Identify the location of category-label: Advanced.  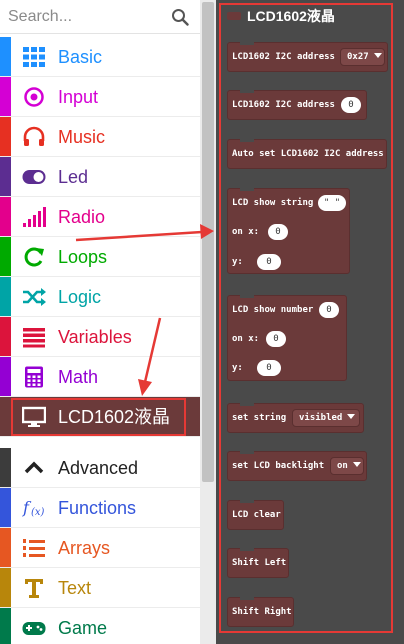
(98, 468).